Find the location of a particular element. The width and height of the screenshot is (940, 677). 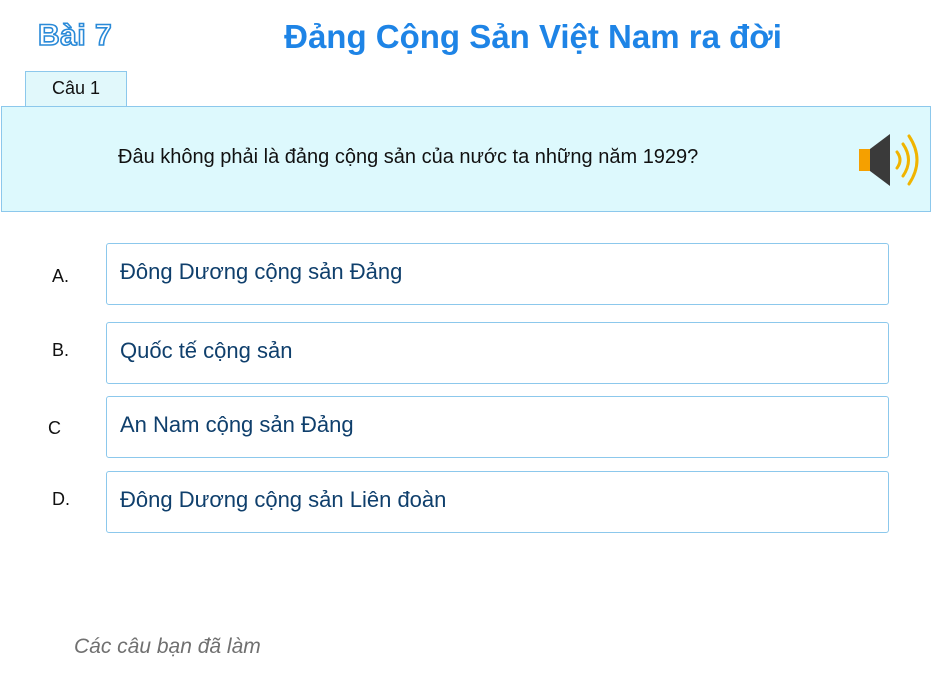

answer-letter-b: B. is located at coordinates (61, 350).